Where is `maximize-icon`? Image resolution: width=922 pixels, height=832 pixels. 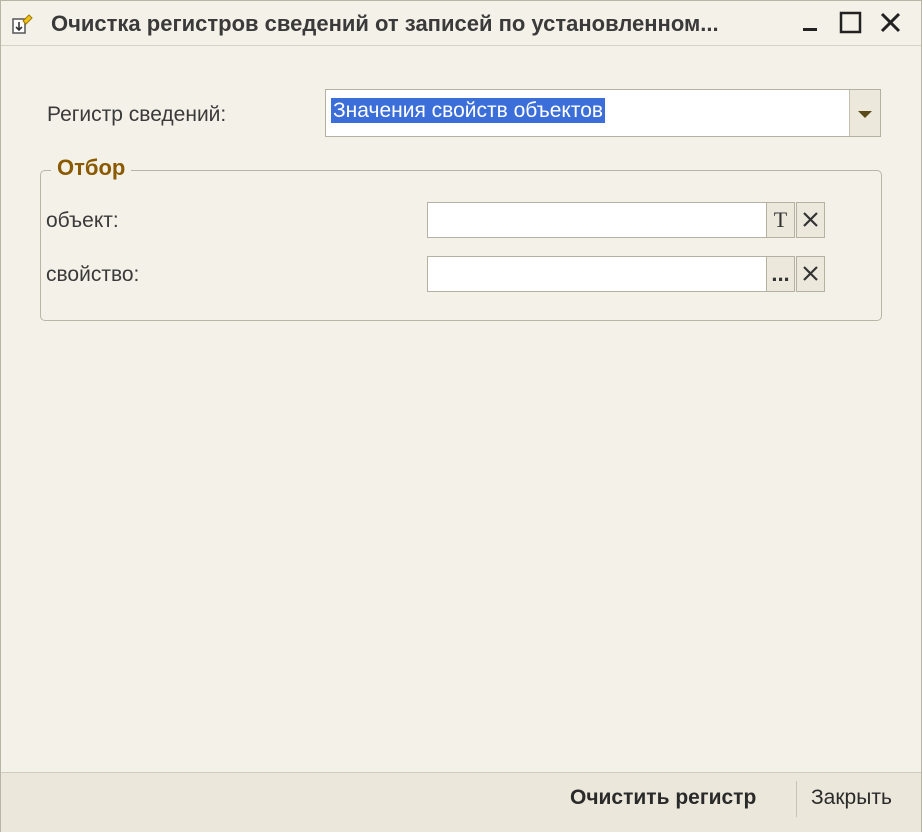
maximize-icon is located at coordinates (851, 23).